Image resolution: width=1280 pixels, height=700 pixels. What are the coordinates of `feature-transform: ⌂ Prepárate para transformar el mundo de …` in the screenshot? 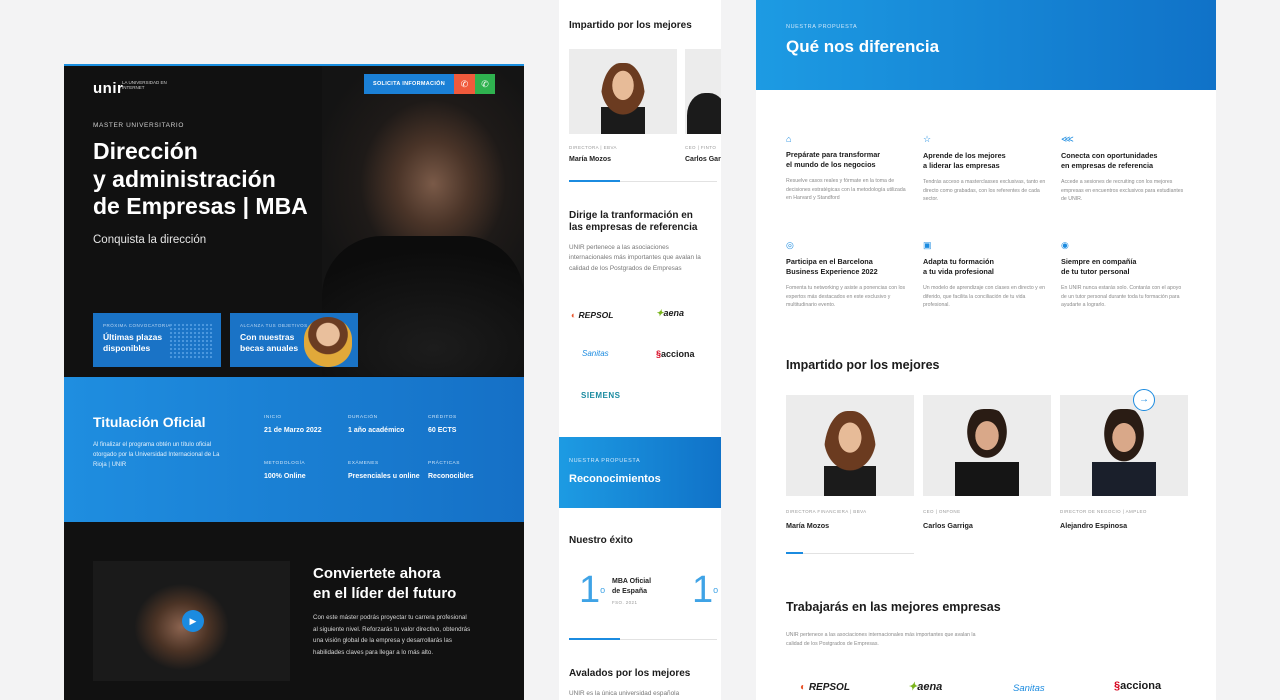 It's located at (848, 168).